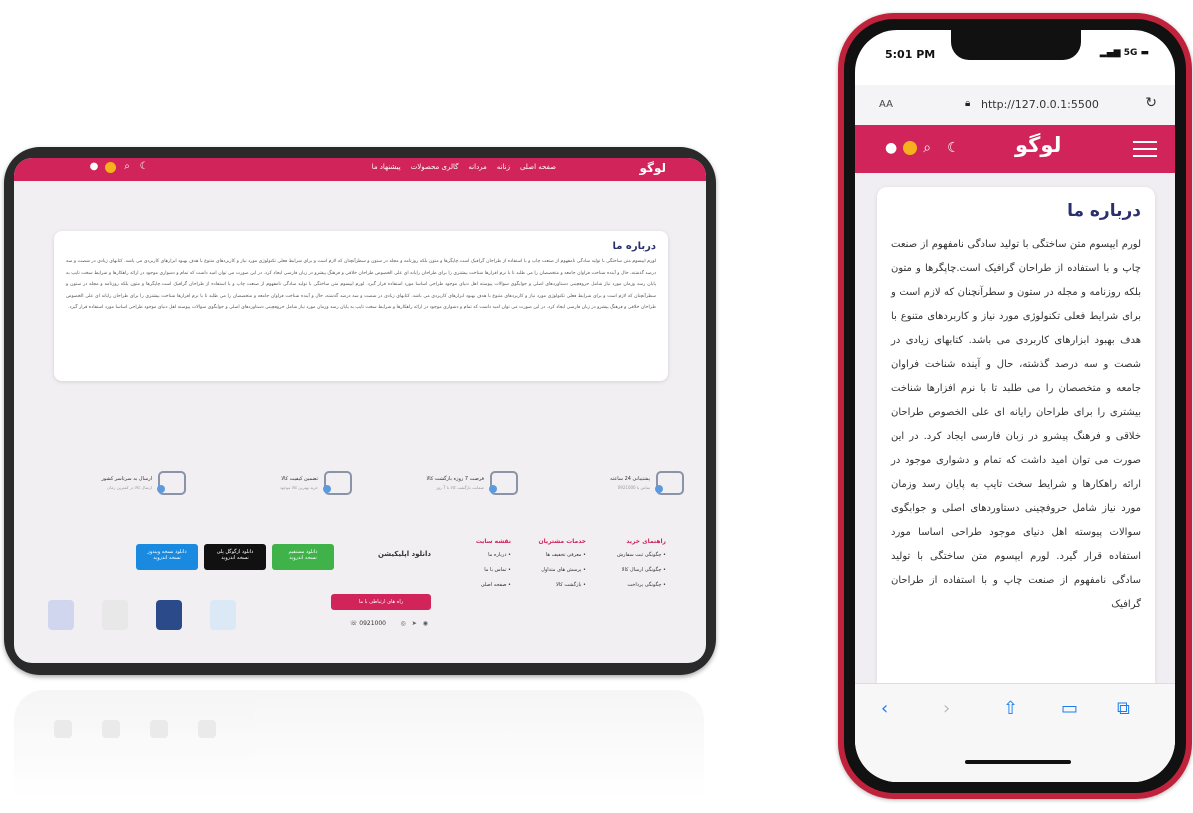 This screenshot has width=1193, height=813. Describe the element at coordinates (435, 167) in the screenshot. I see `menu-item-gallery: گالری محصولات` at that location.